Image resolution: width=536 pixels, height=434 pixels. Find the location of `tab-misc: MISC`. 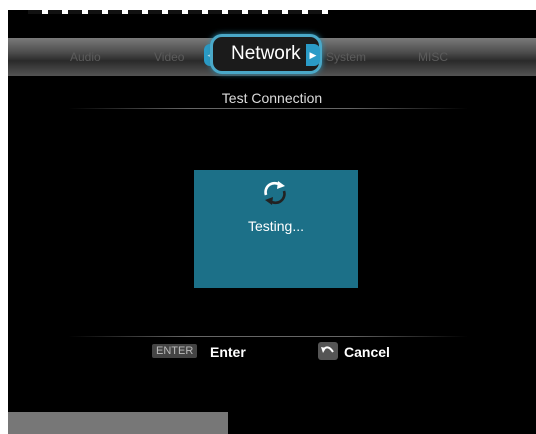

tab-misc: MISC is located at coordinates (433, 57).